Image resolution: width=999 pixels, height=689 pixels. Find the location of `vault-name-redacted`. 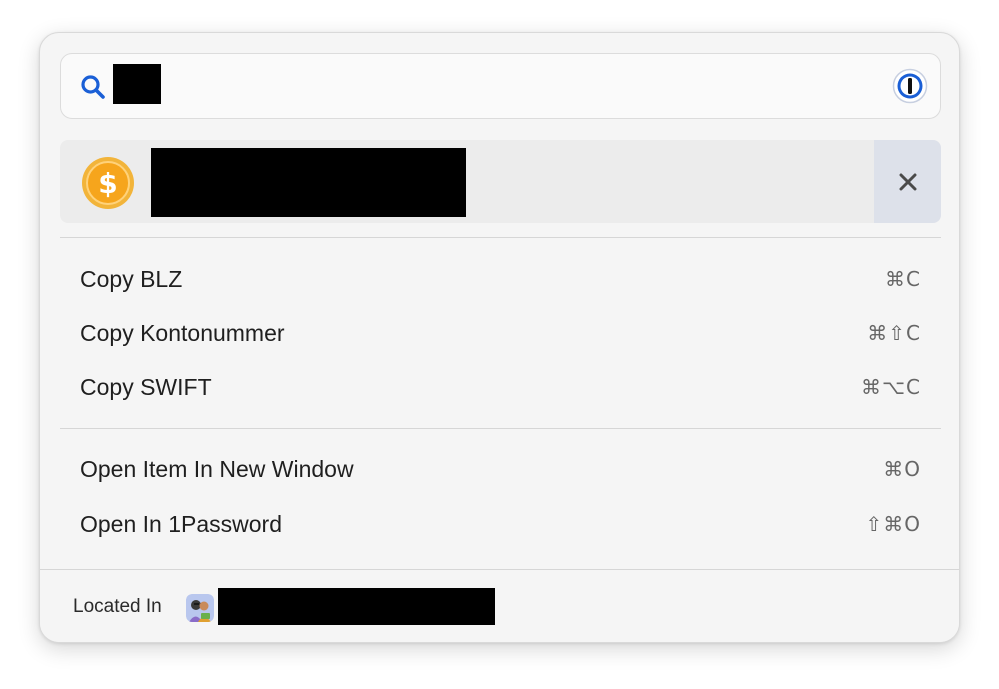

vault-name-redacted is located at coordinates (356, 606).